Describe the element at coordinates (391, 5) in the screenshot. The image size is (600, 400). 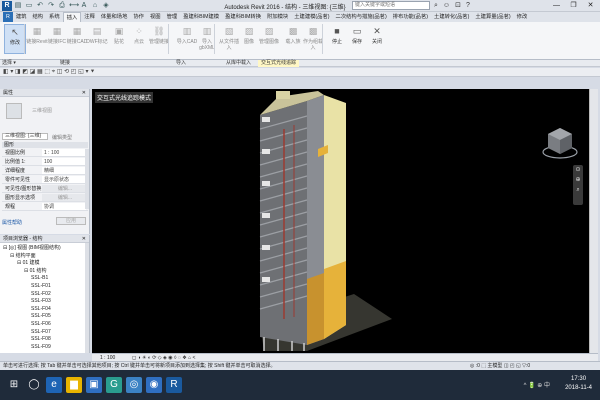
I see `search-input: 键入关键字或短语` at that location.